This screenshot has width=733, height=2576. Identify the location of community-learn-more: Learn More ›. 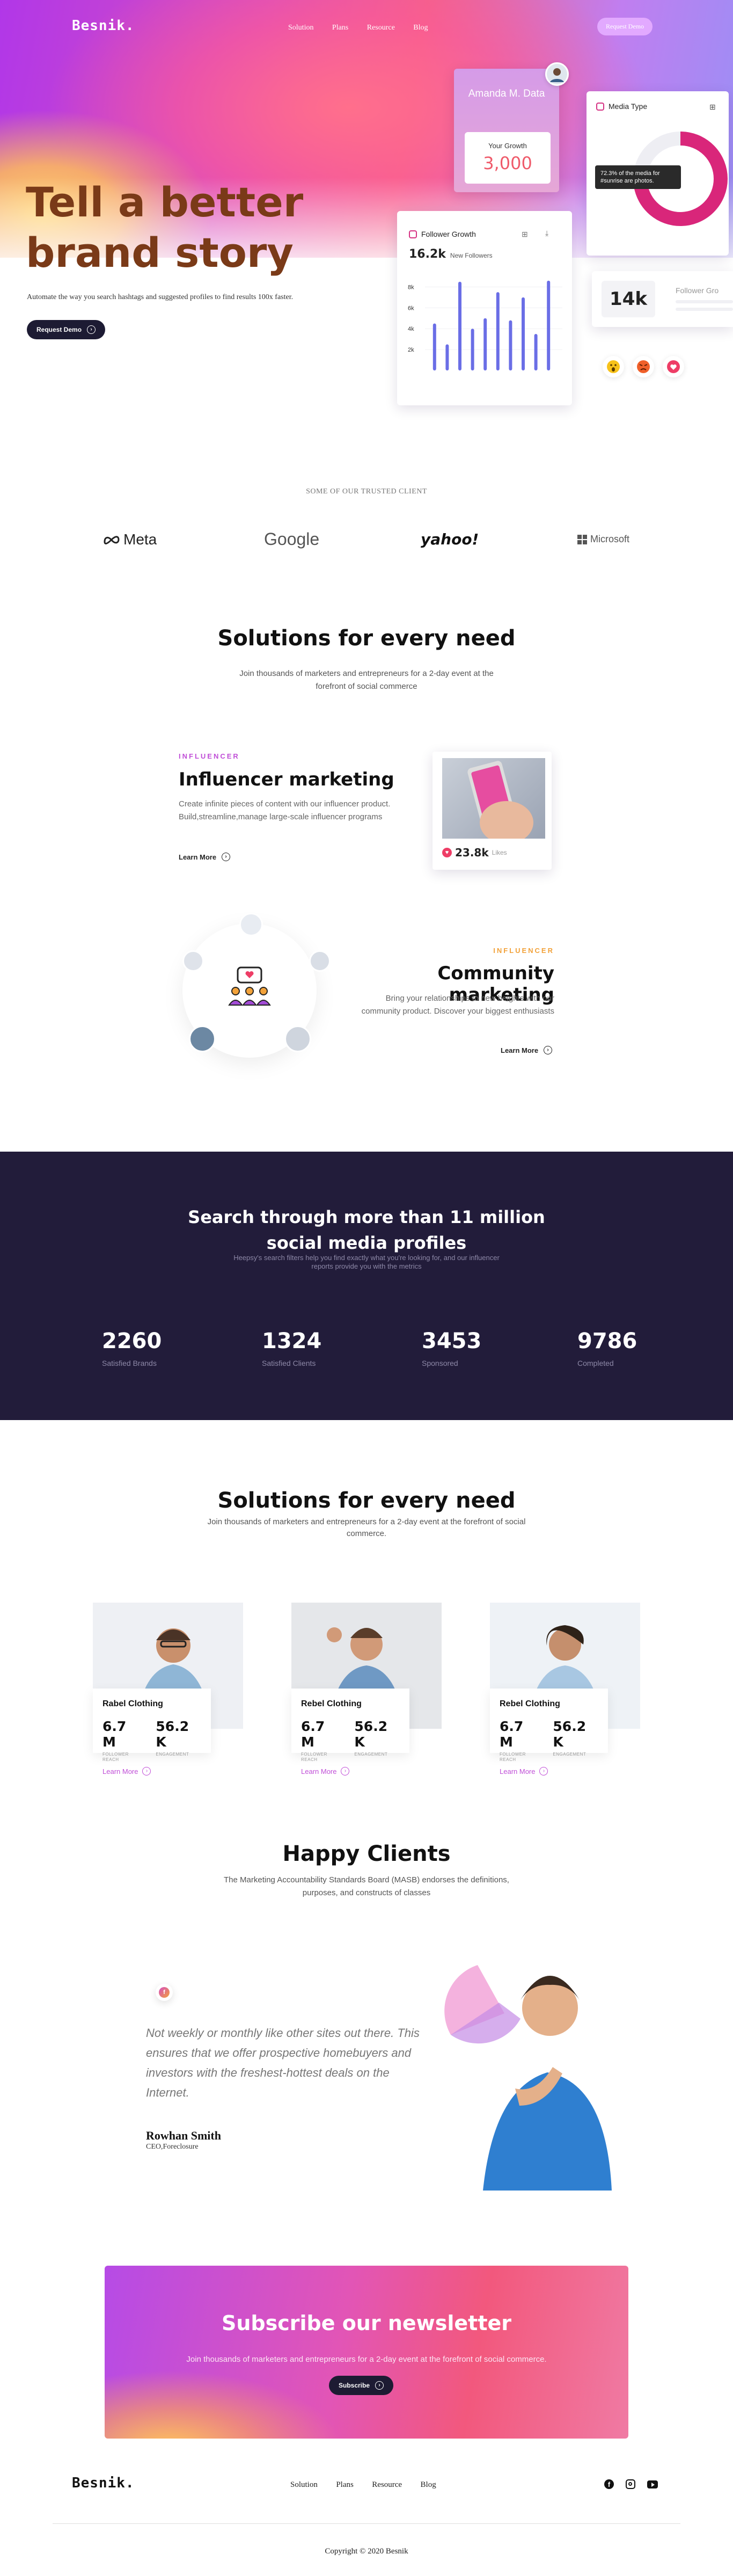
(527, 1050).